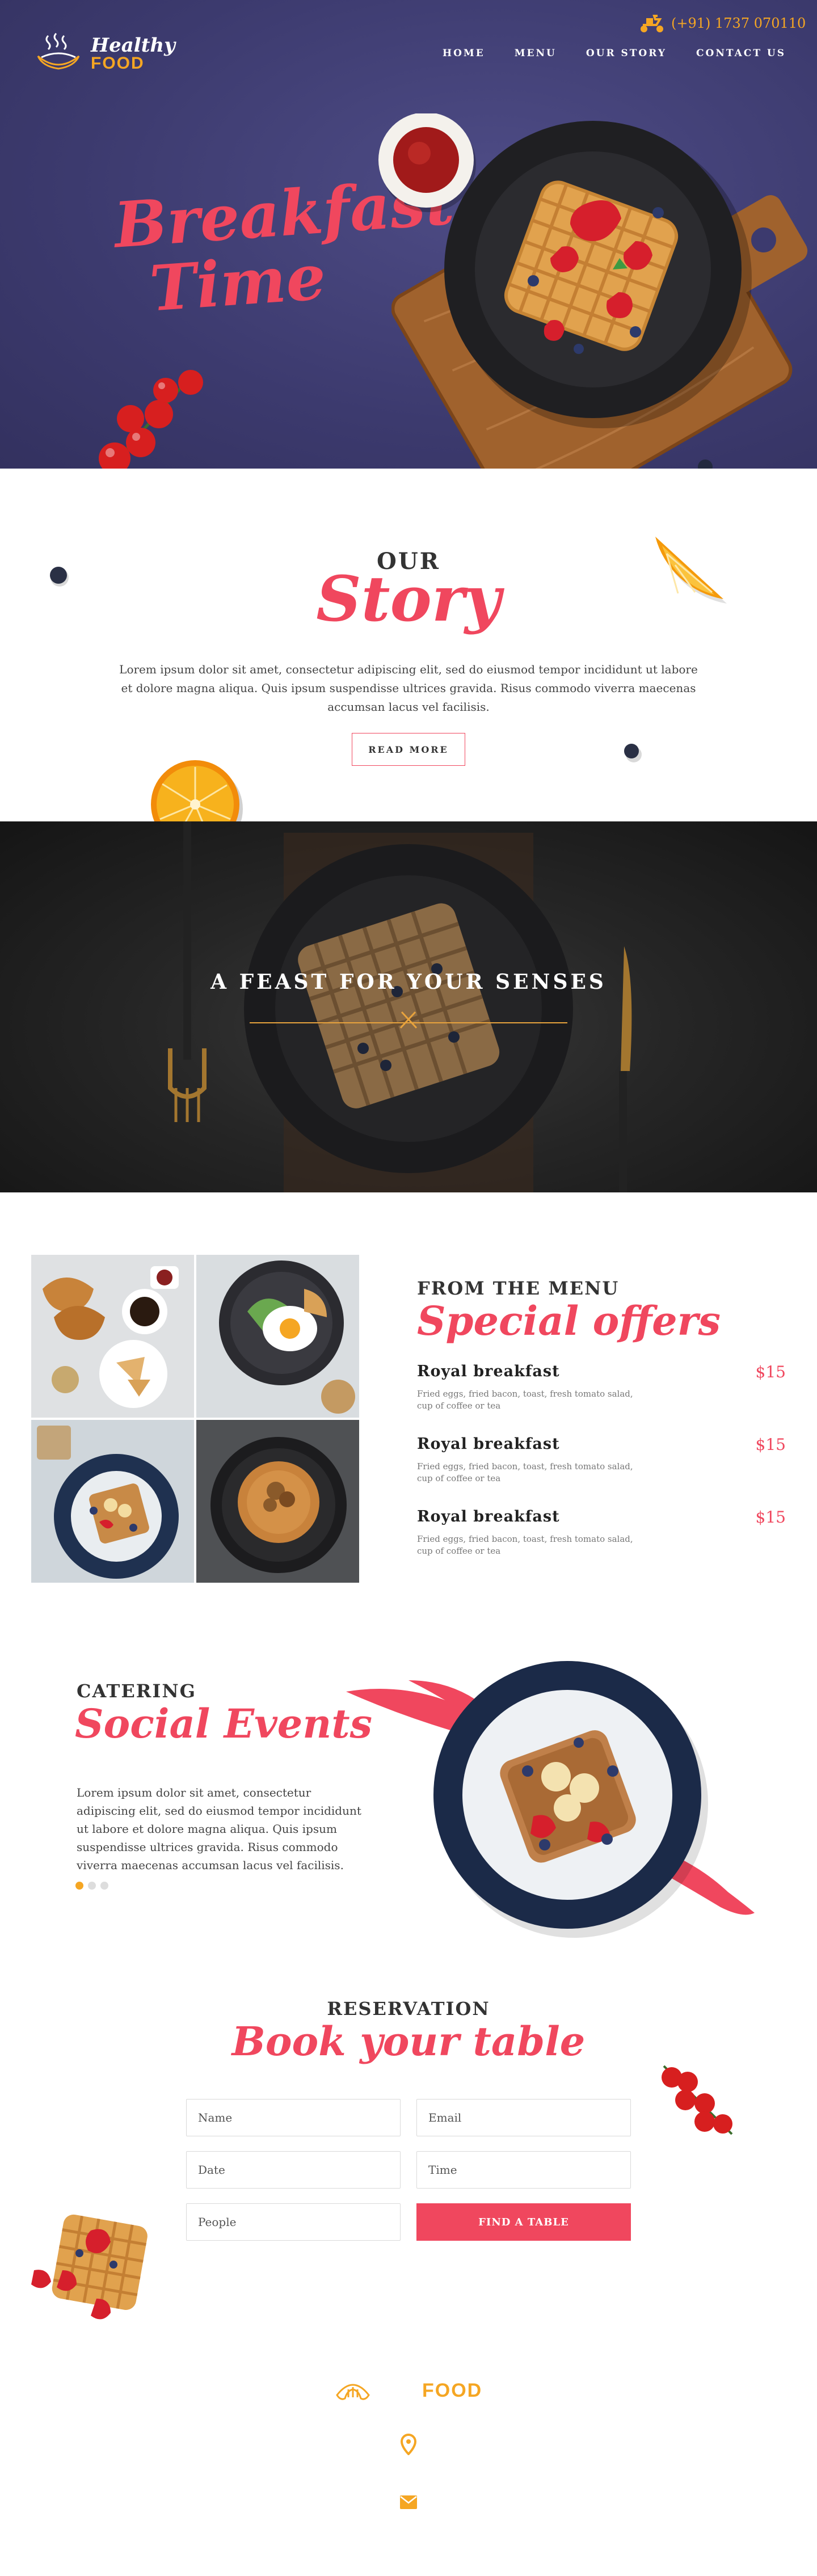 The height and width of the screenshot is (2576, 817). What do you see at coordinates (408, 2009) in the screenshot?
I see `reservation-kicker: RESERVATION` at bounding box center [408, 2009].